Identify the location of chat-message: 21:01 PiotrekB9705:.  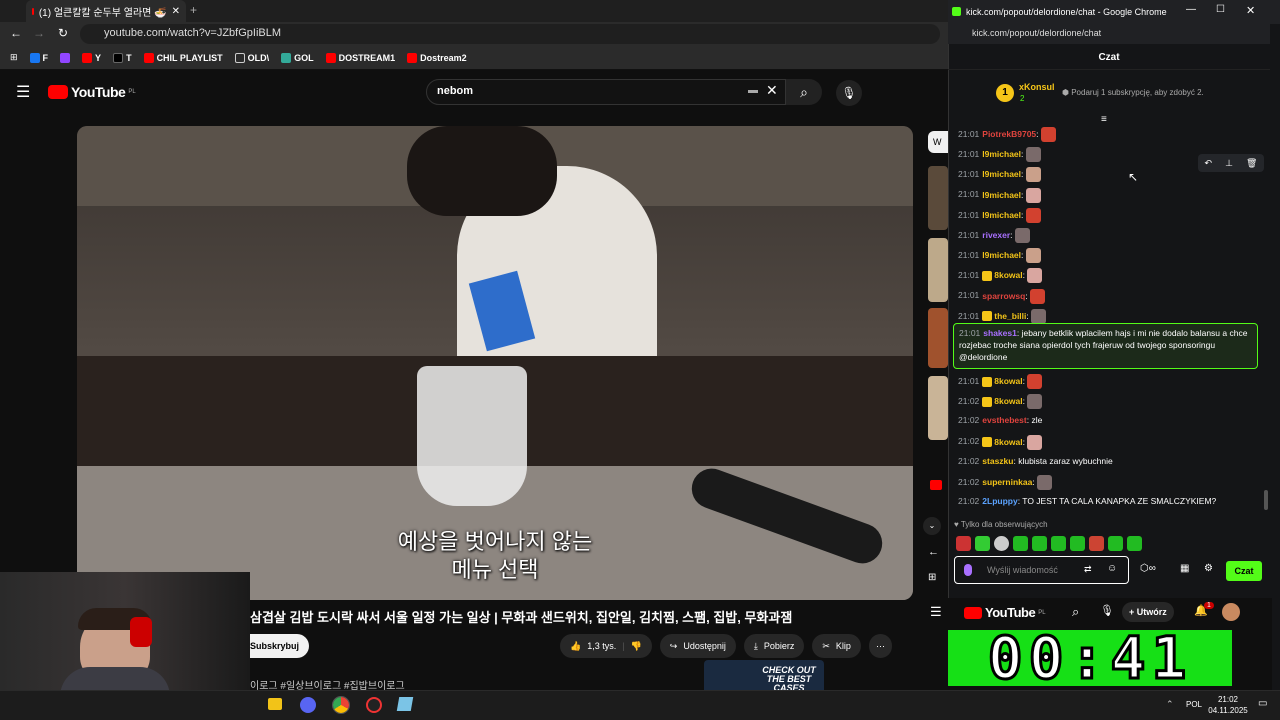
(1108, 134).